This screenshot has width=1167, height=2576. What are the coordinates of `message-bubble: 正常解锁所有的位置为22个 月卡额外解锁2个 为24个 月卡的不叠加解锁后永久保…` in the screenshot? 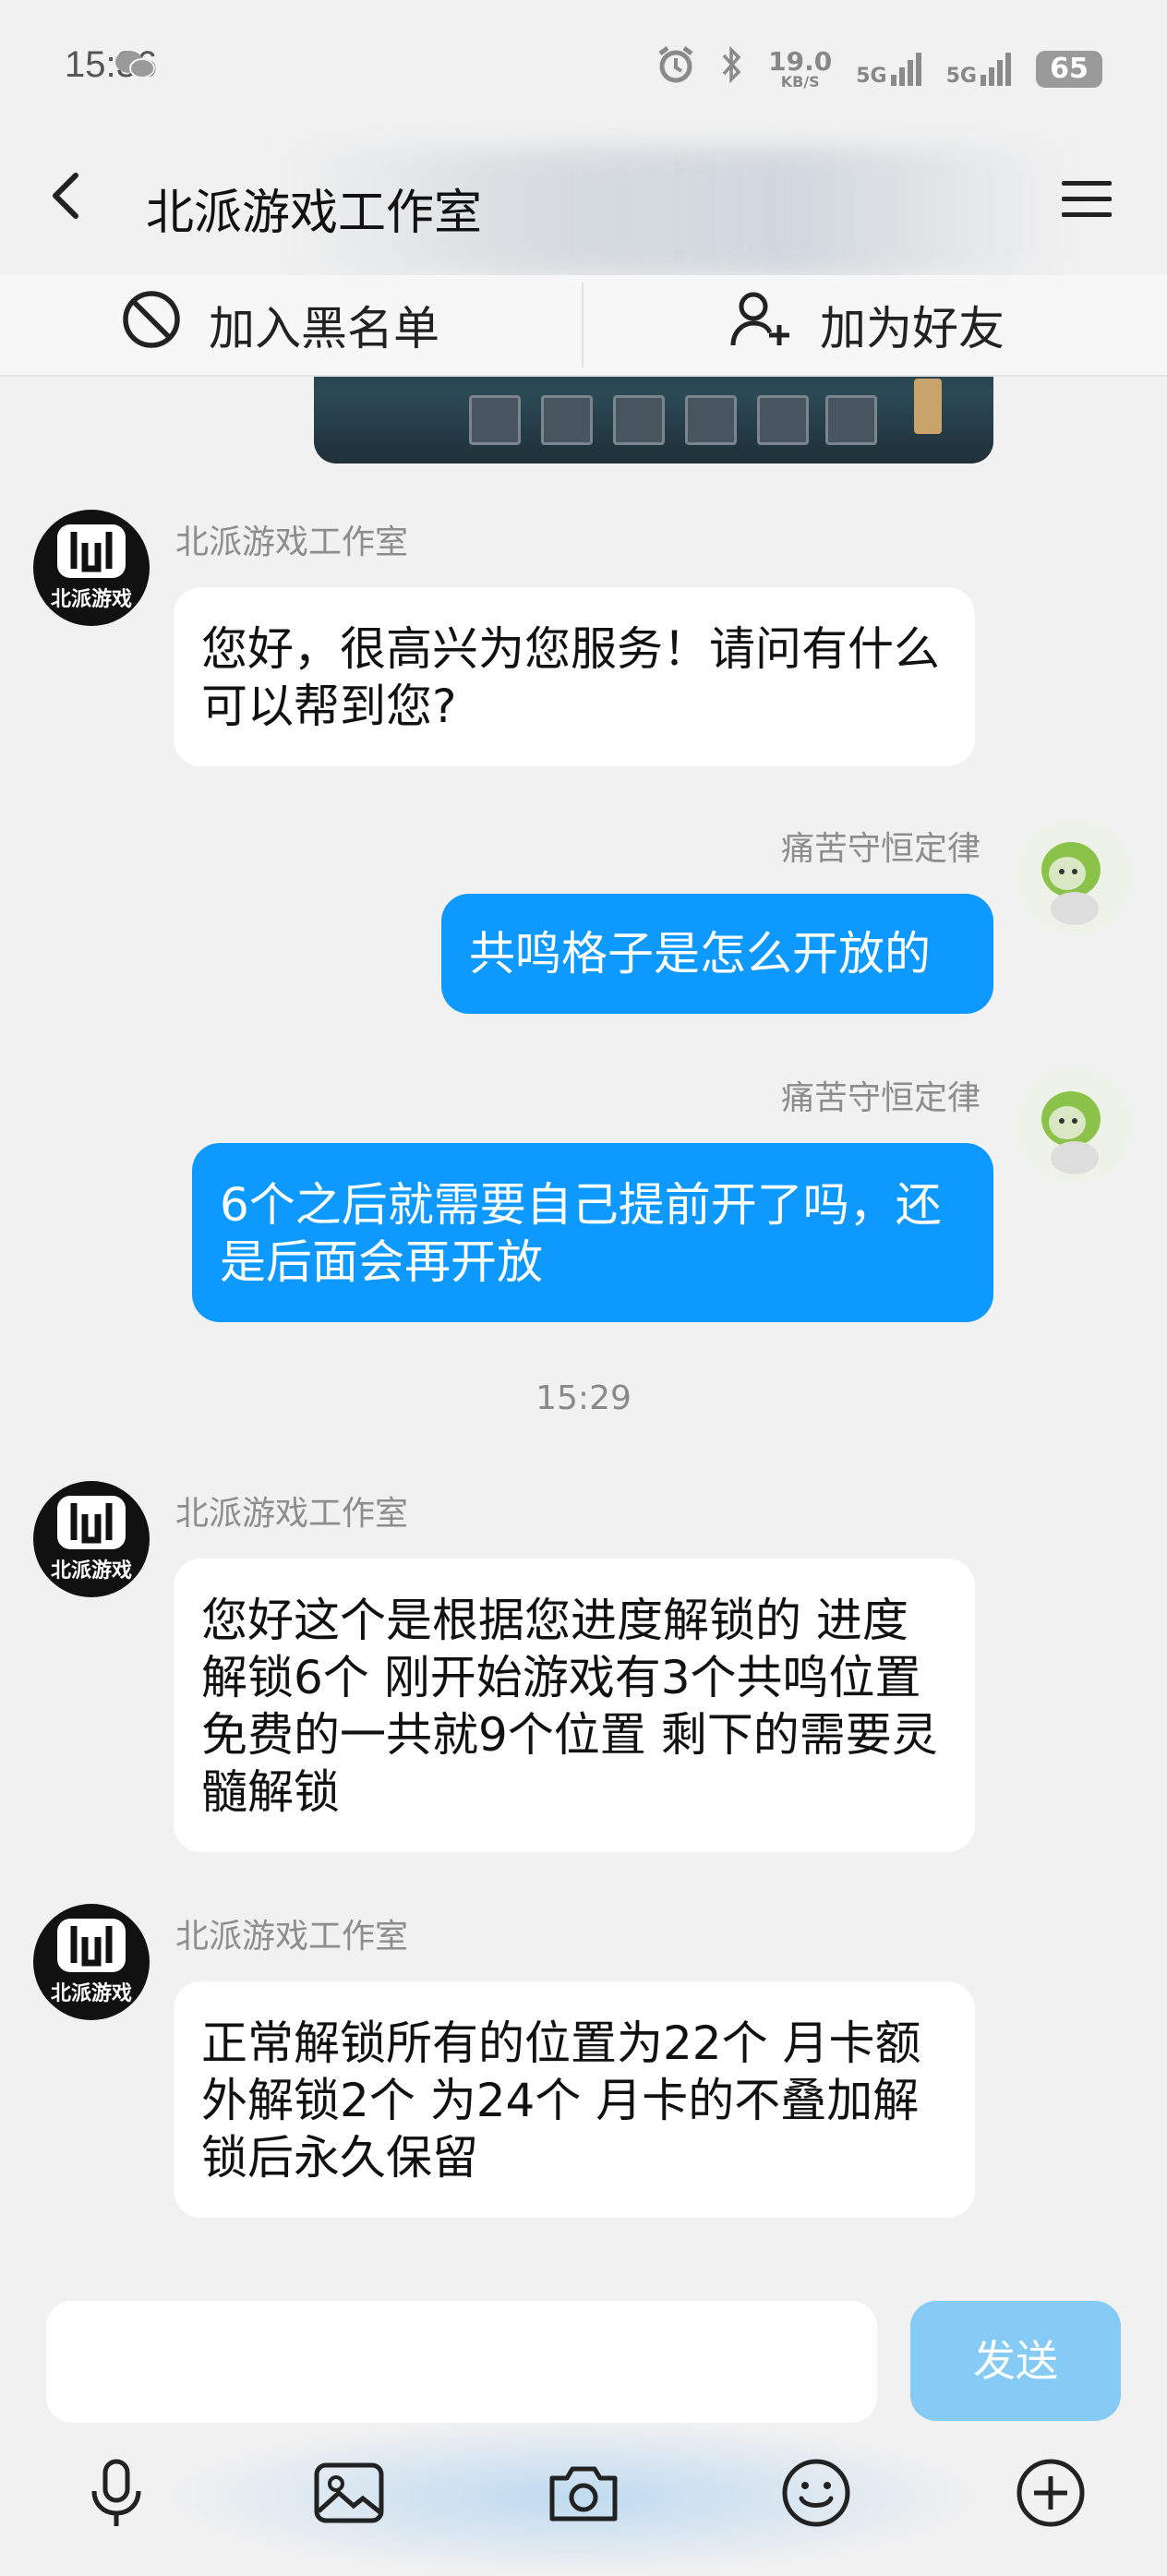 It's located at (574, 2099).